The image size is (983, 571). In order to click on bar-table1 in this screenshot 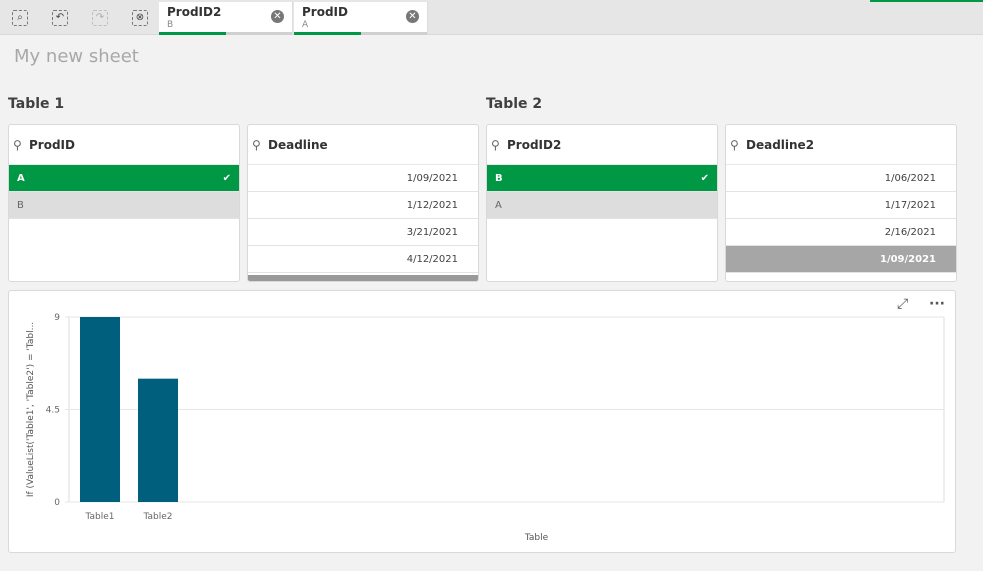, I will do `click(100, 409)`.